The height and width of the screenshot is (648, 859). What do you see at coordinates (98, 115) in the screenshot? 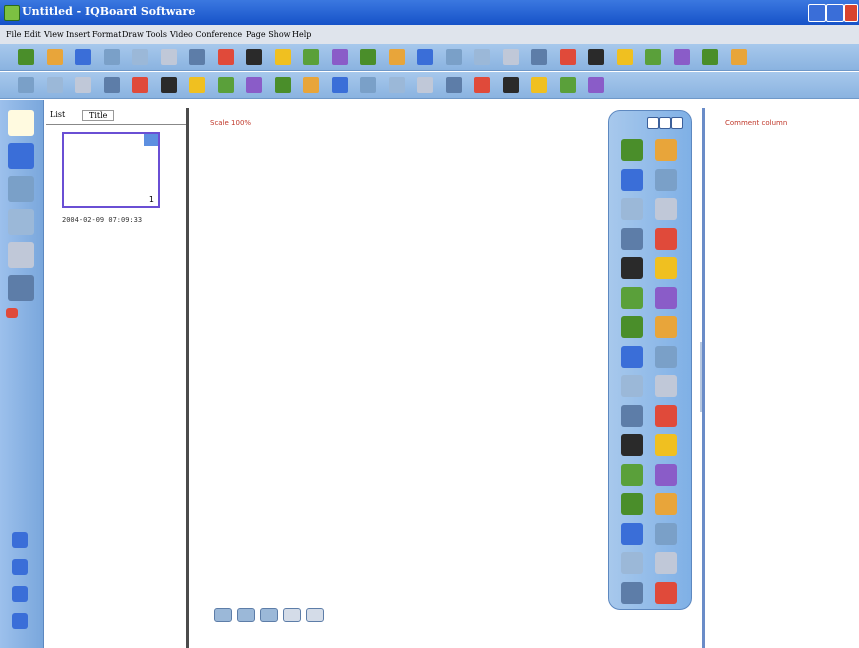
I see `tab-title: Title` at bounding box center [98, 115].